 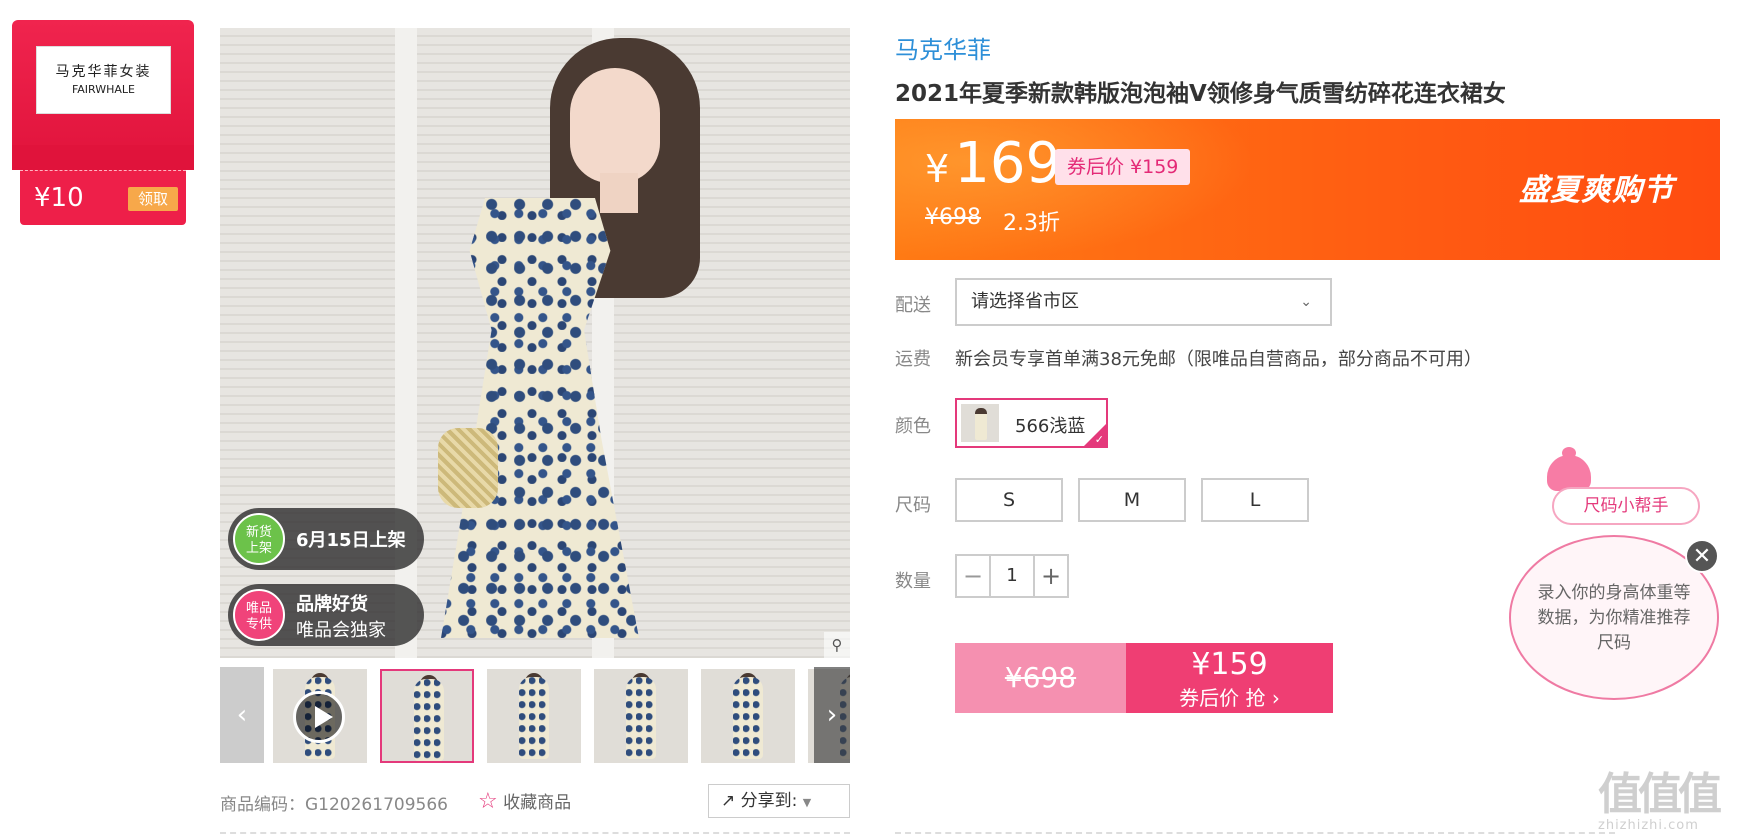 What do you see at coordinates (488, 801) in the screenshot?
I see `star-icon: ☆` at bounding box center [488, 801].